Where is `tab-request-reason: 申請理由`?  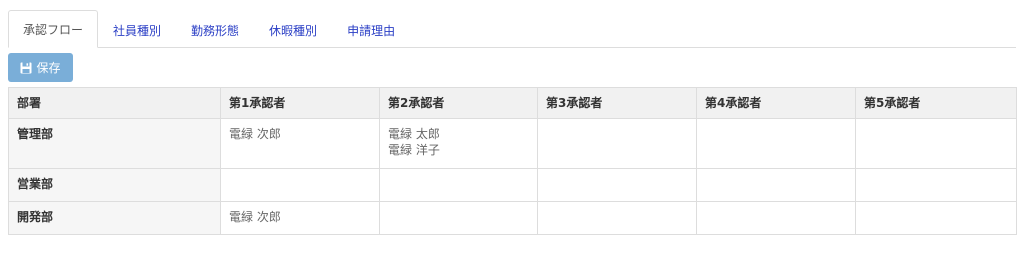
tab-request-reason: 申請理由 is located at coordinates (371, 30).